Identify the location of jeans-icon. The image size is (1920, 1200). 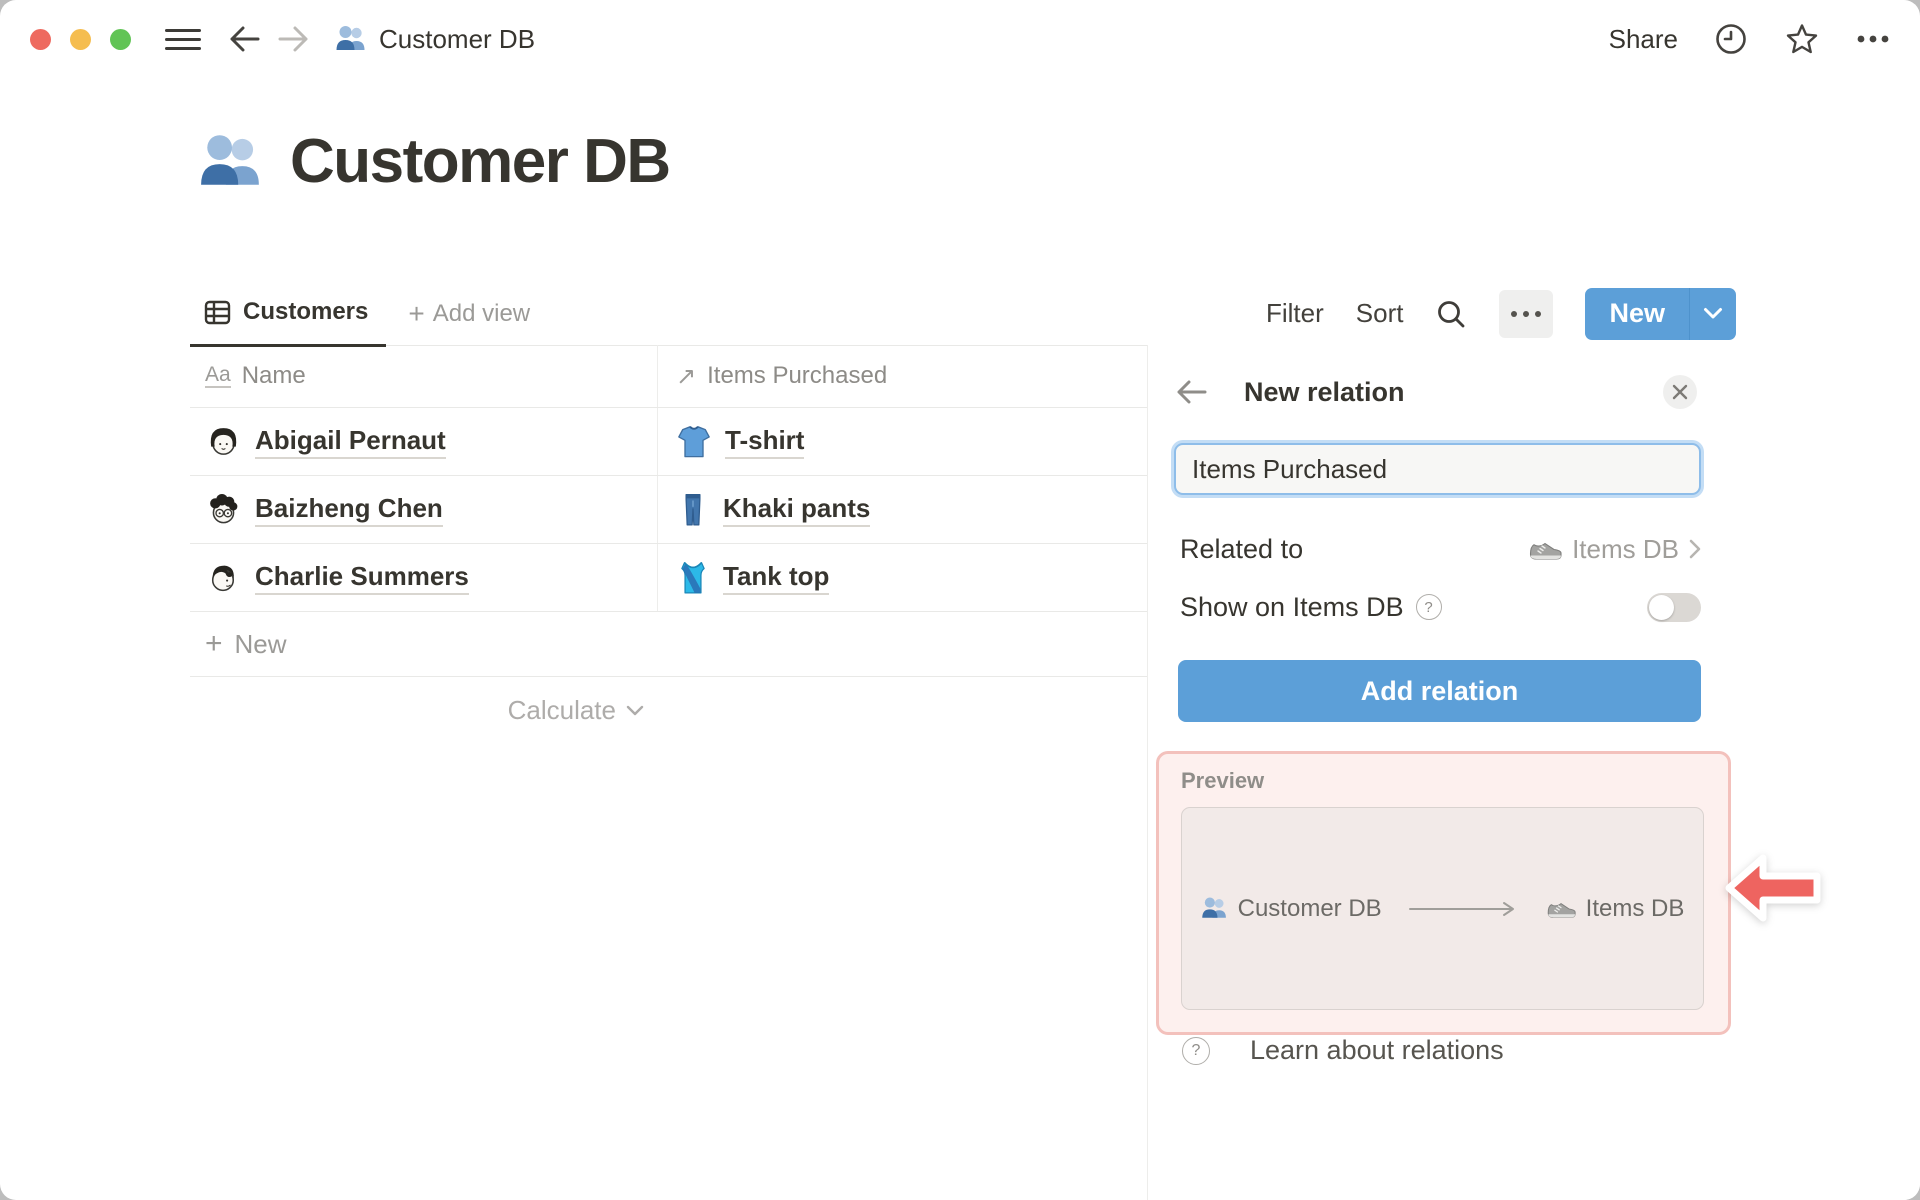
(693, 510).